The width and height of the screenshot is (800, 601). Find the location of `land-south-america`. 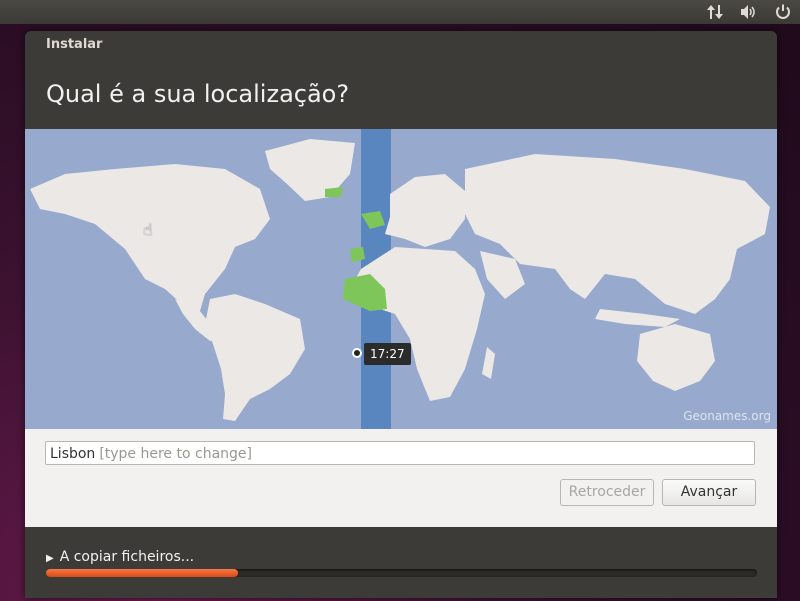

land-south-america is located at coordinates (255, 357).